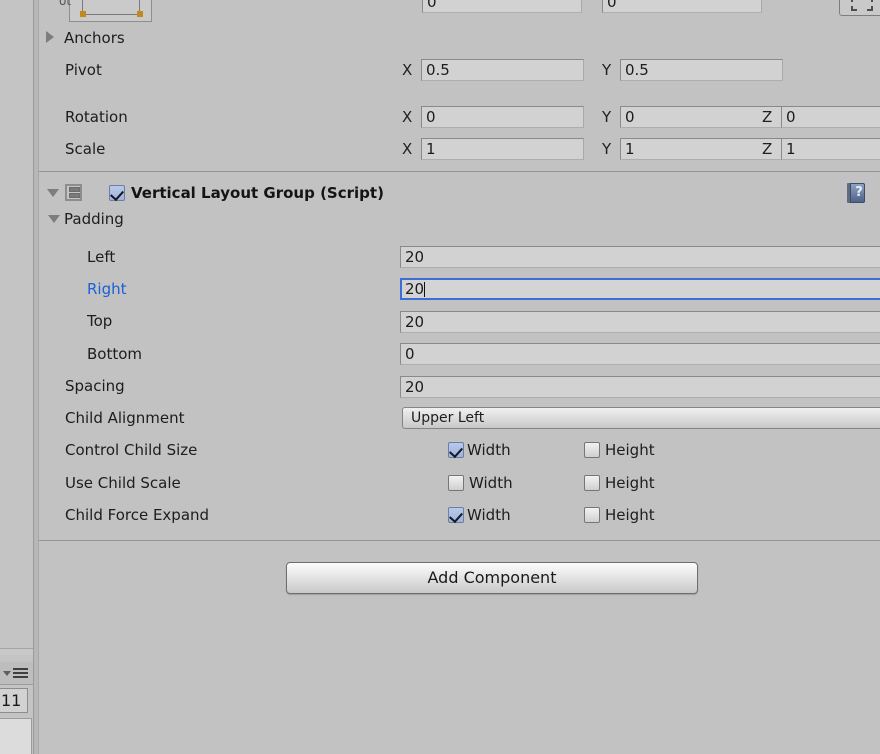 The height and width of the screenshot is (754, 880). What do you see at coordinates (16, 736) in the screenshot?
I see `bottom-left-panel-body` at bounding box center [16, 736].